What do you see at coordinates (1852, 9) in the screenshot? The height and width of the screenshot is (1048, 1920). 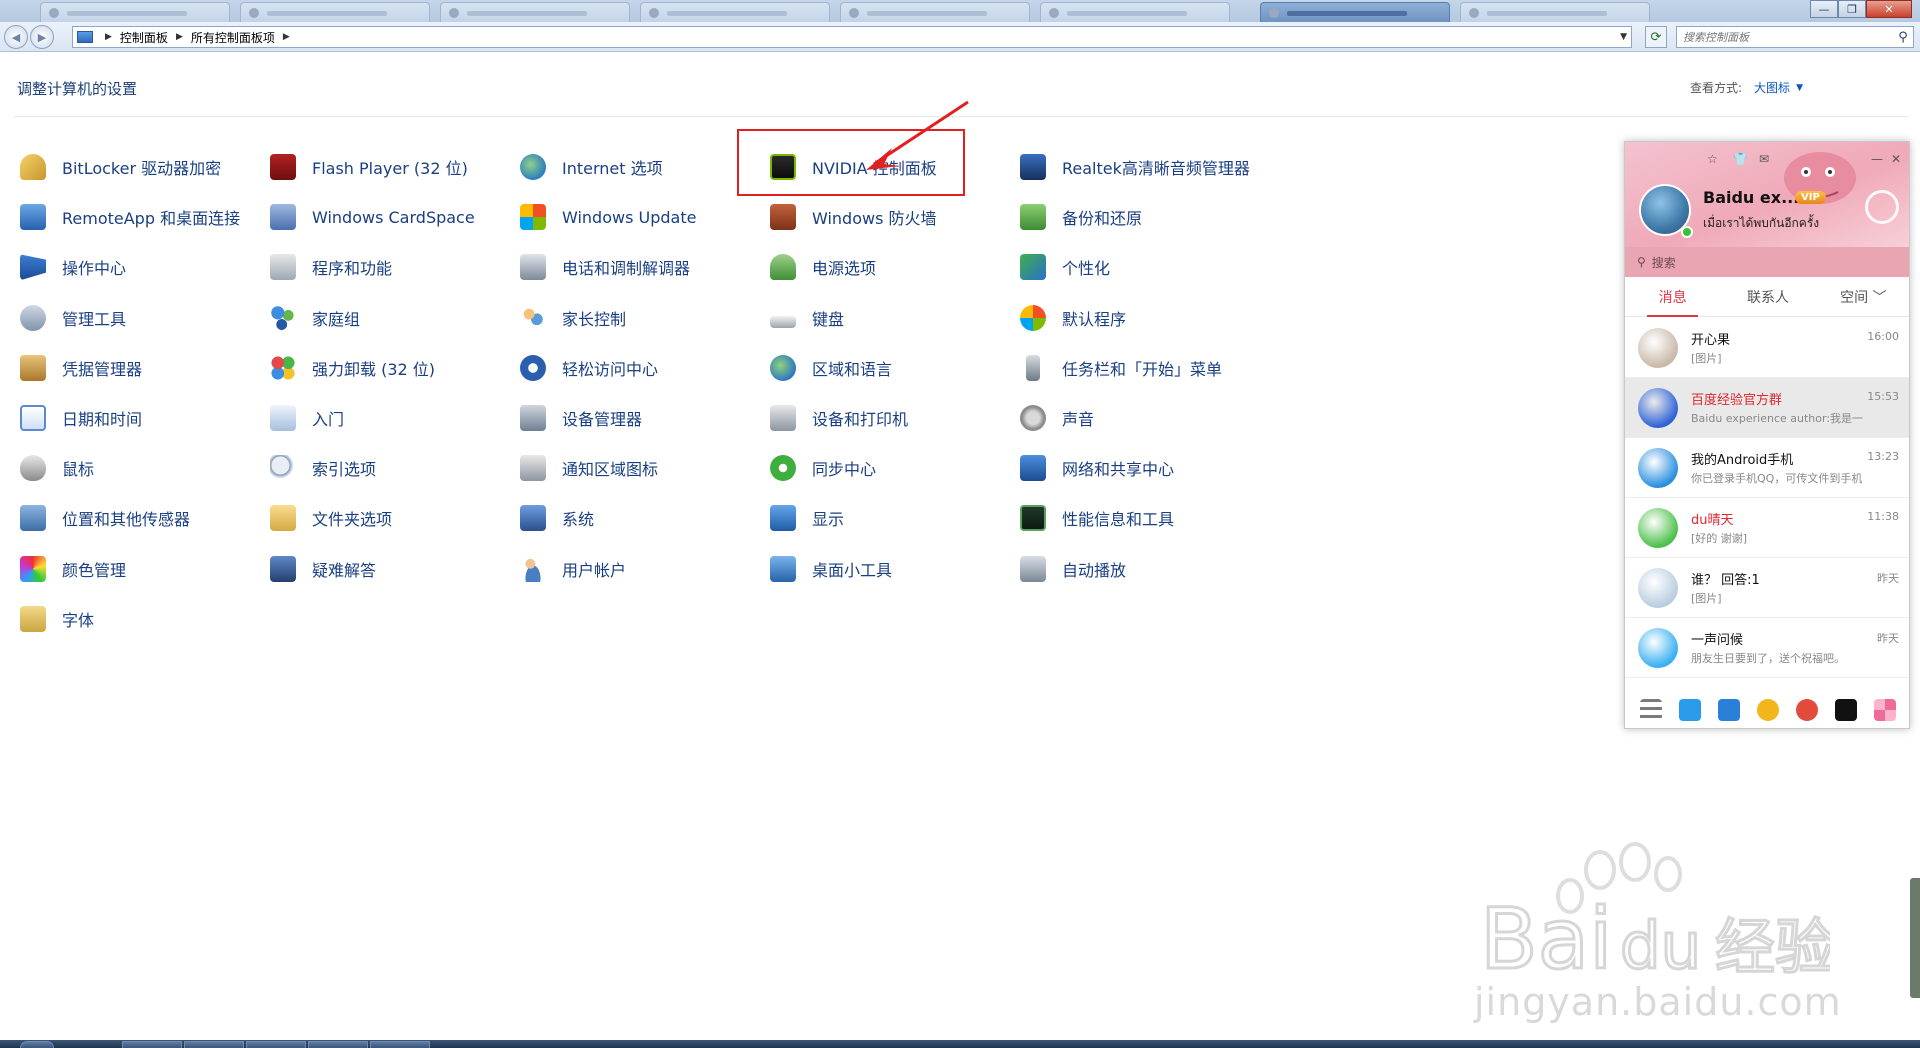 I see `restore-button: ❐` at bounding box center [1852, 9].